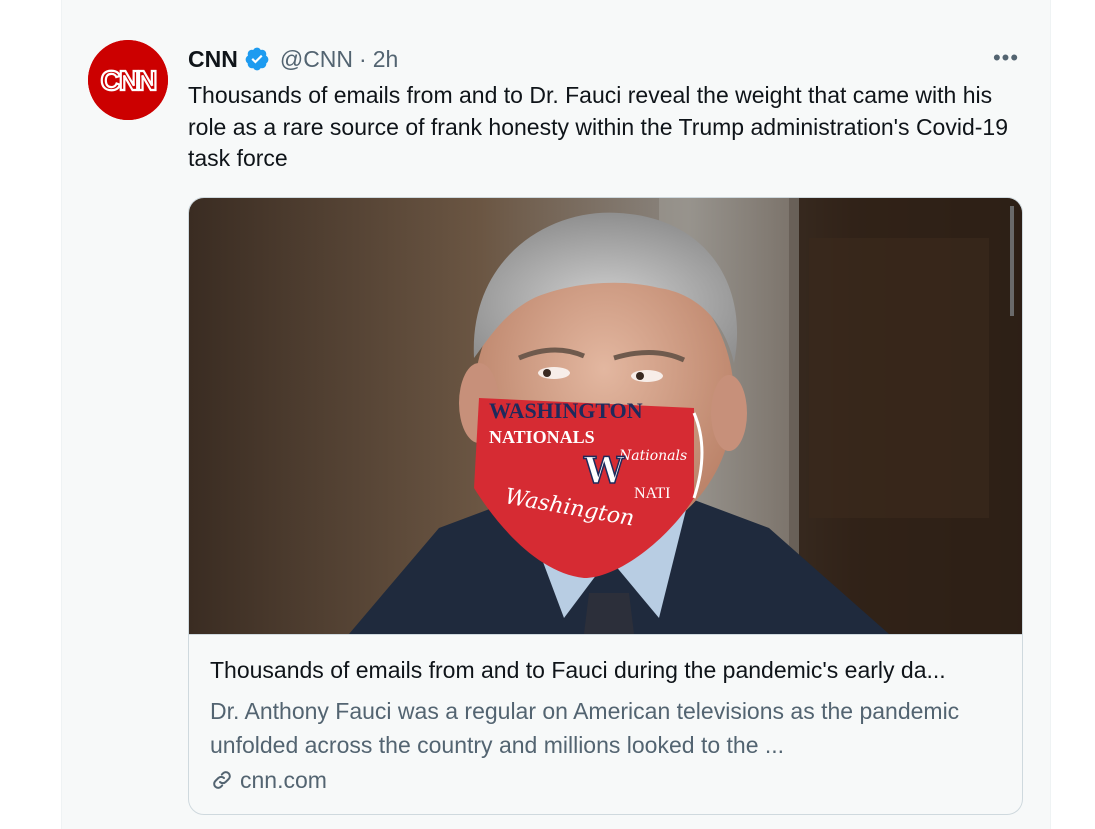 The height and width of the screenshot is (829, 1095). I want to click on verified-badge-icon, so click(257, 59).